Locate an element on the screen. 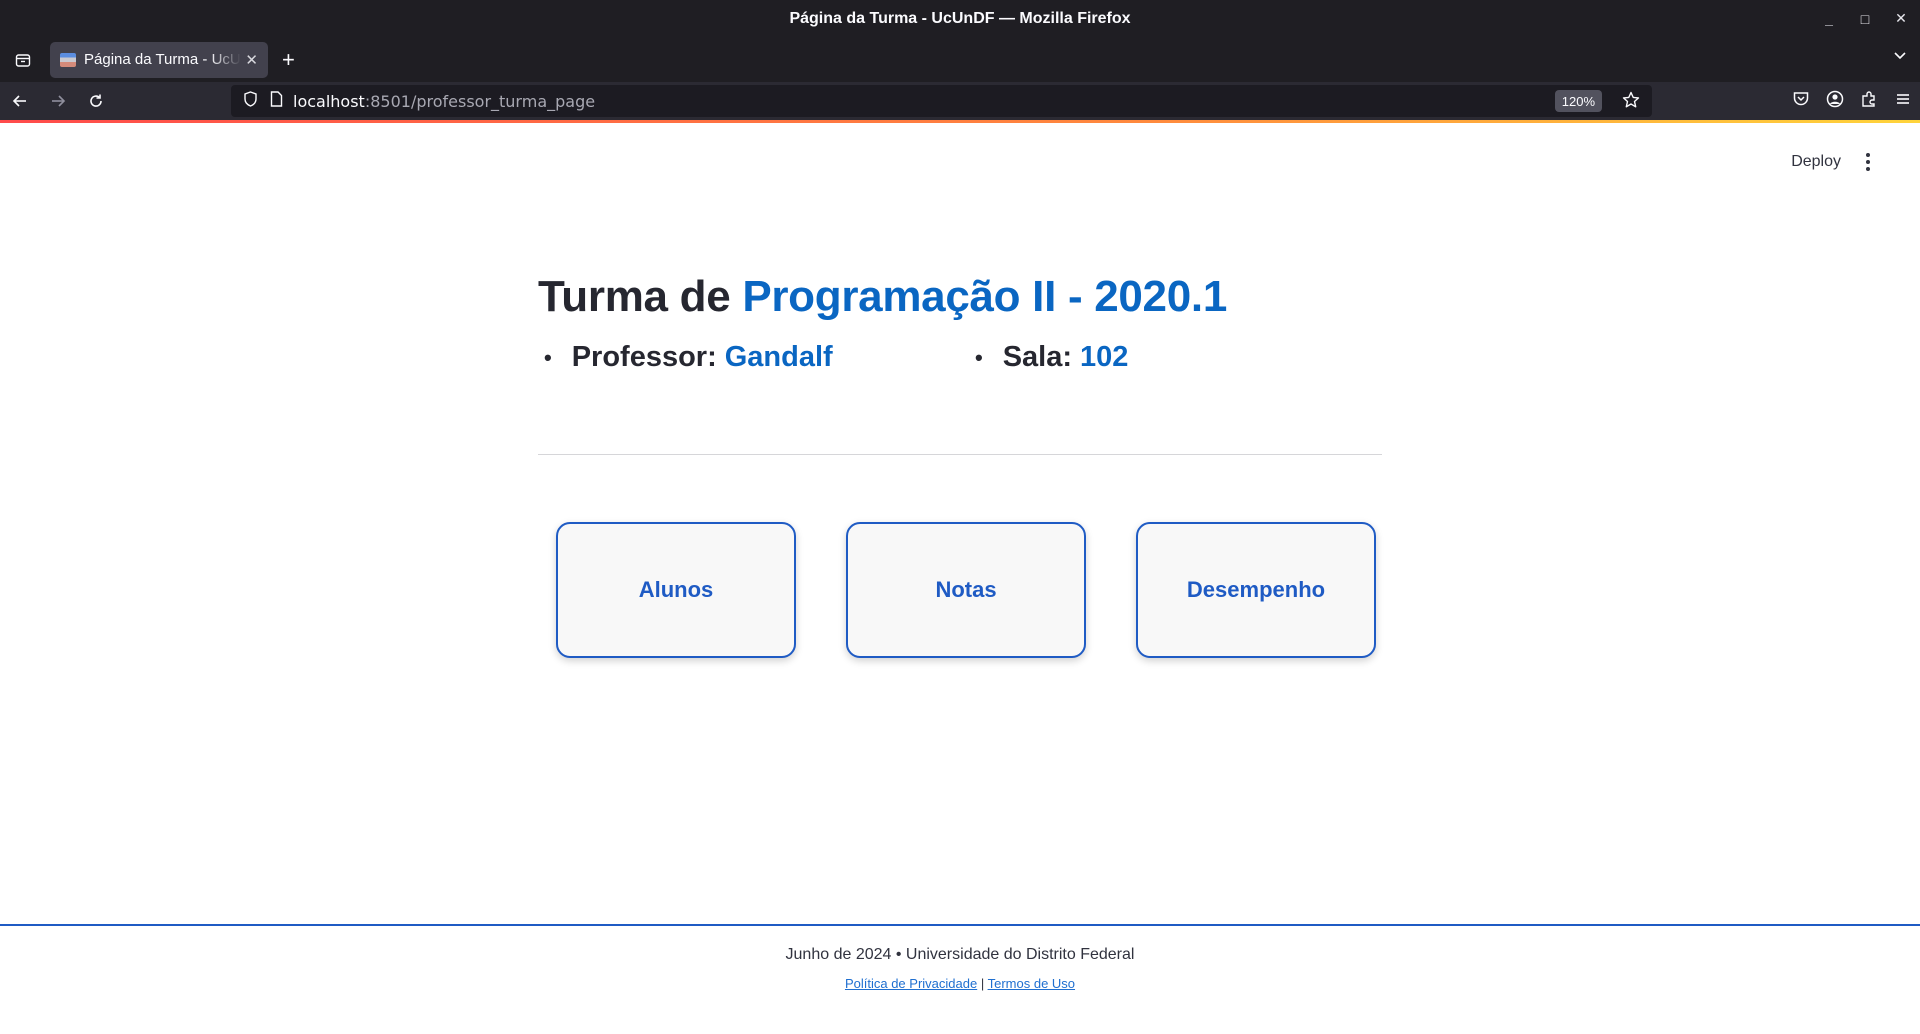  account-icon is located at coordinates (1835, 101).